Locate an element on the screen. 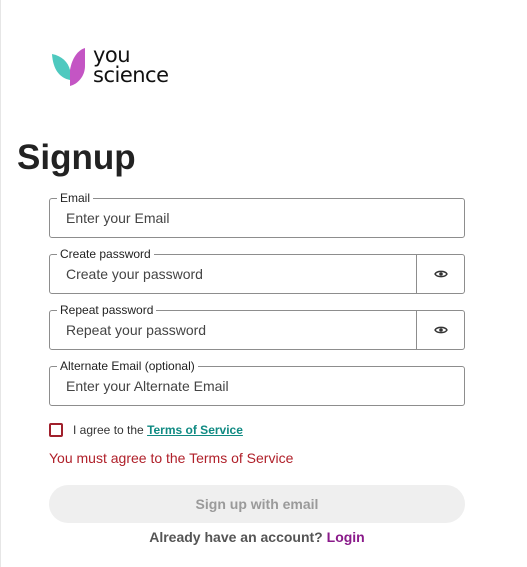 The image size is (527, 567). sign-up-with-email-button: Sign up with email is located at coordinates (257, 504).